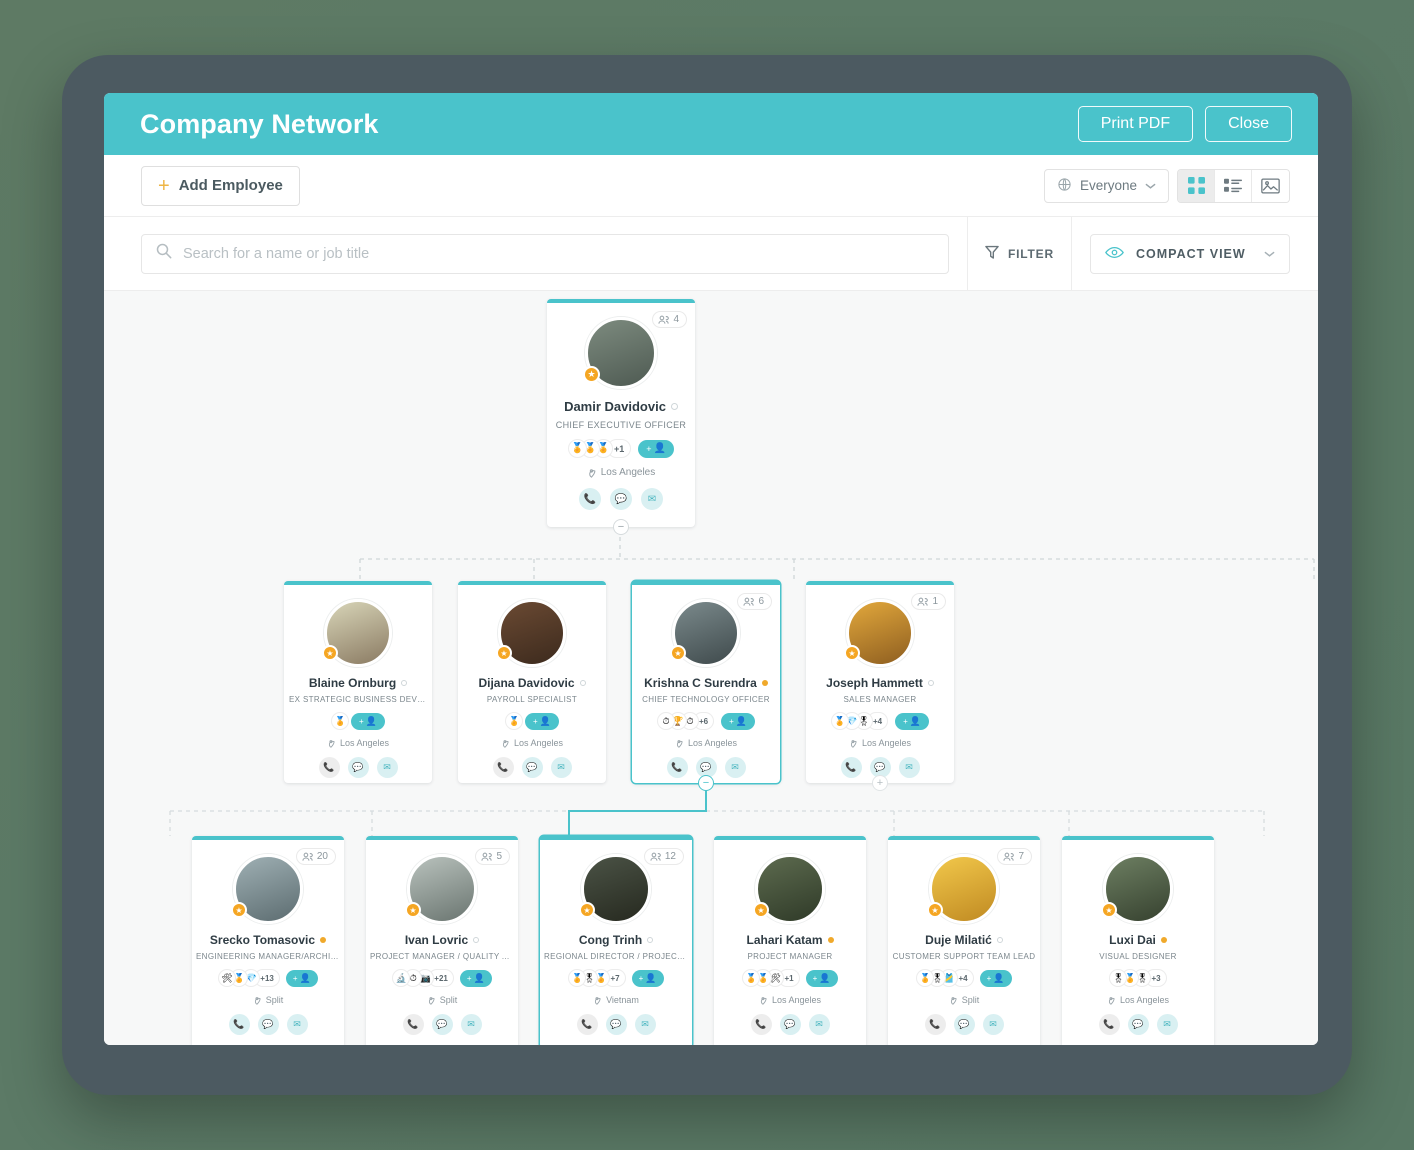  What do you see at coordinates (705, 721) in the screenshot?
I see `skills-row: ⏱ 🏆 ⏱ +6 + 👤` at bounding box center [705, 721].